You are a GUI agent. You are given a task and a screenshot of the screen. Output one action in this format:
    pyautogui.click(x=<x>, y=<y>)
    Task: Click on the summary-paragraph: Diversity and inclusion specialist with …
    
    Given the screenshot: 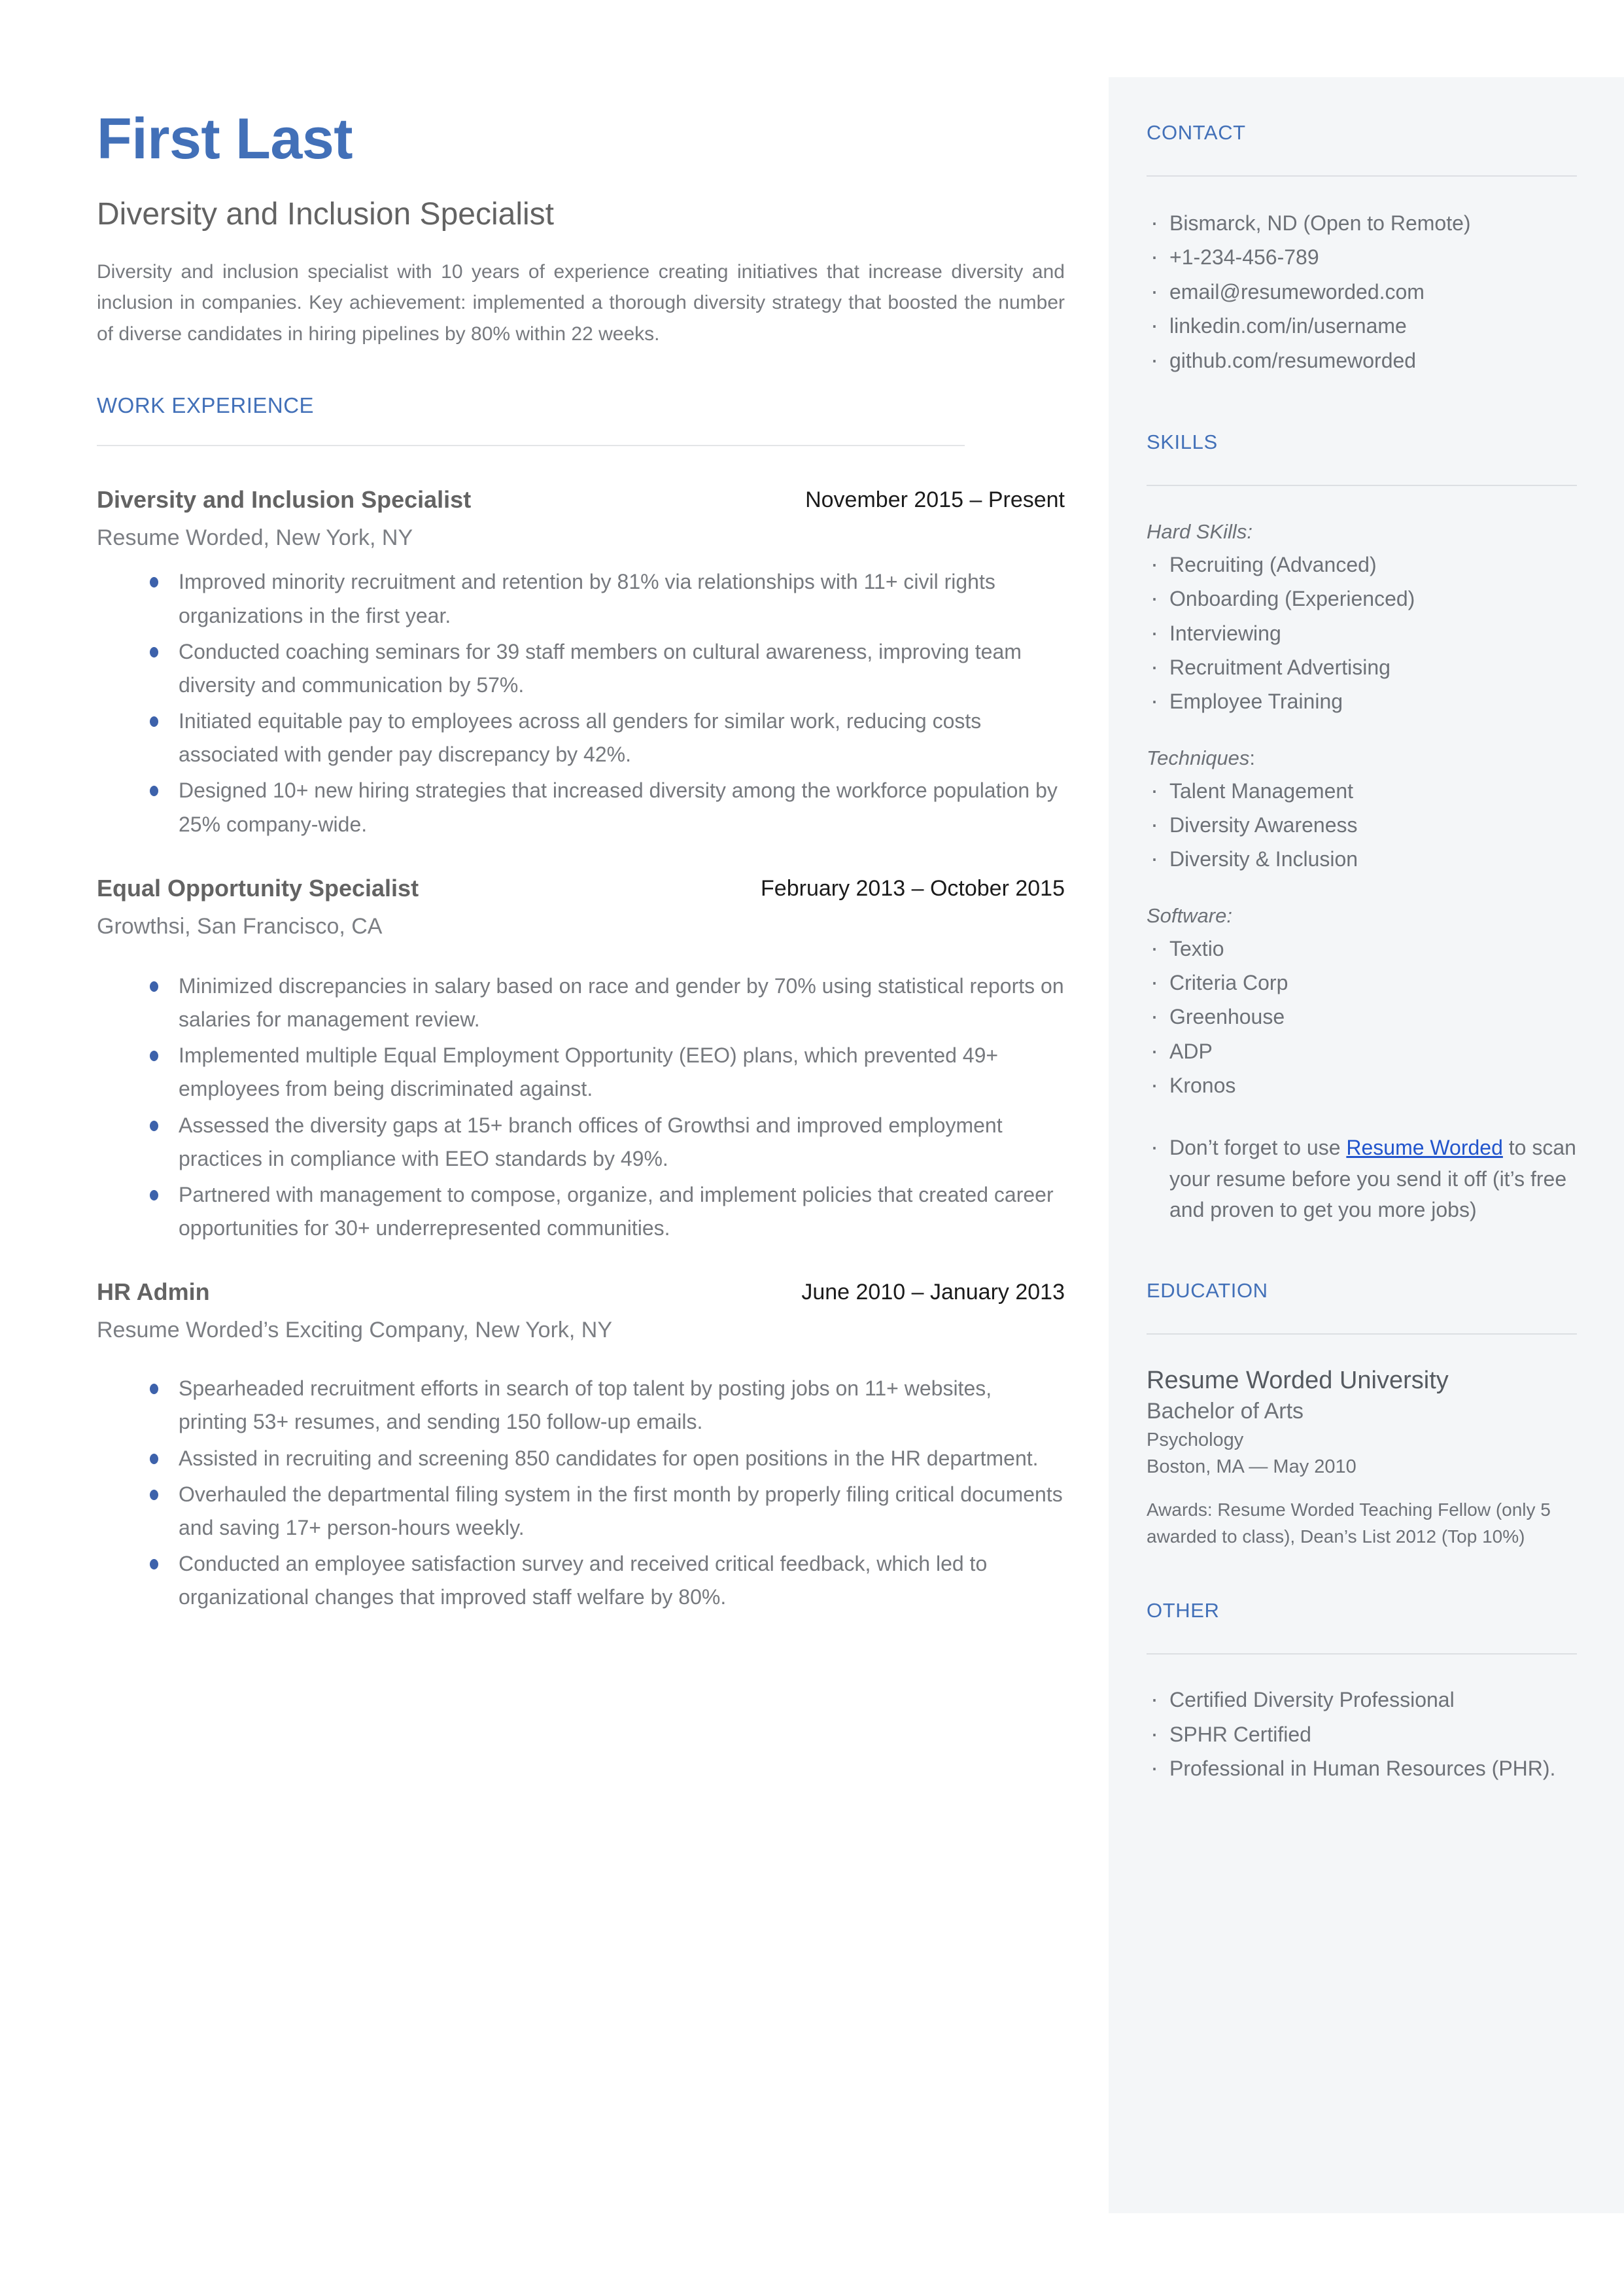 What is the action you would take?
    pyautogui.click(x=581, y=303)
    